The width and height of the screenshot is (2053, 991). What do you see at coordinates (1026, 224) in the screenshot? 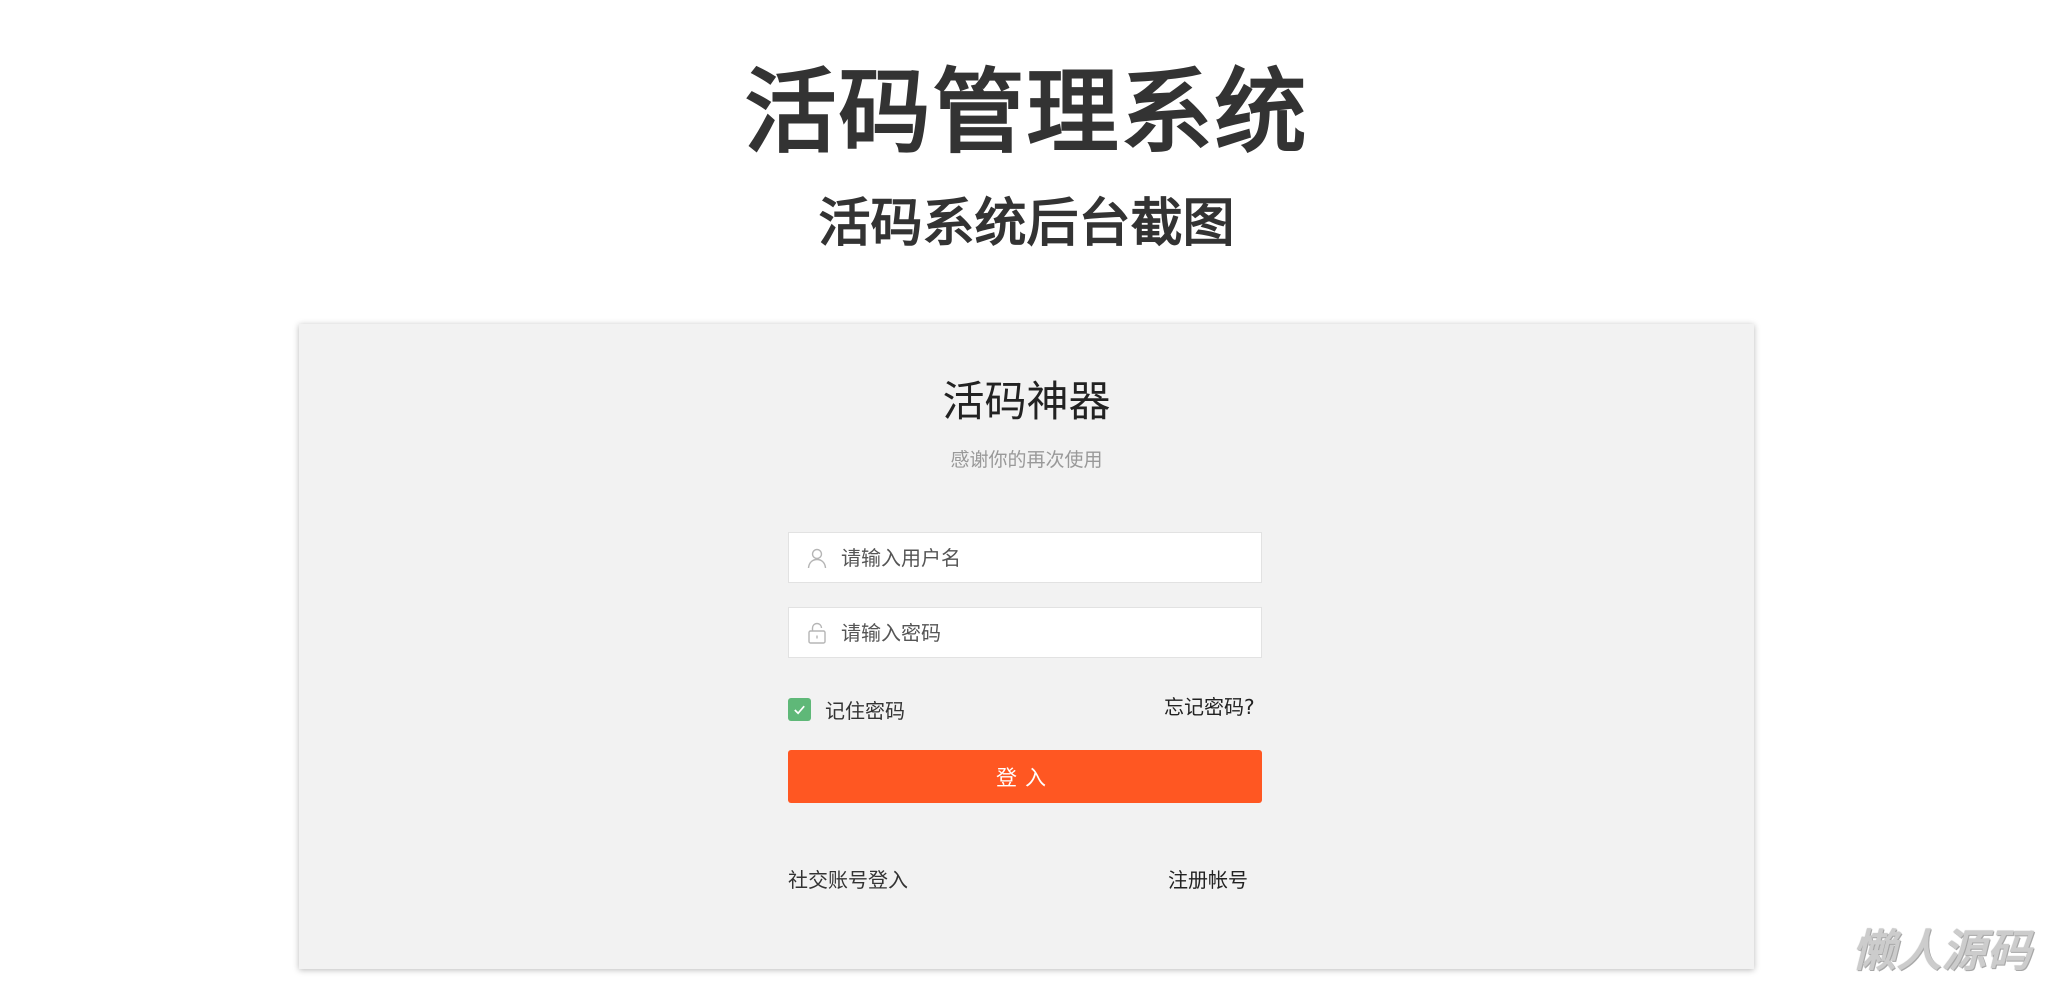
I see `page-subtitle: 活码系统后台截图` at bounding box center [1026, 224].